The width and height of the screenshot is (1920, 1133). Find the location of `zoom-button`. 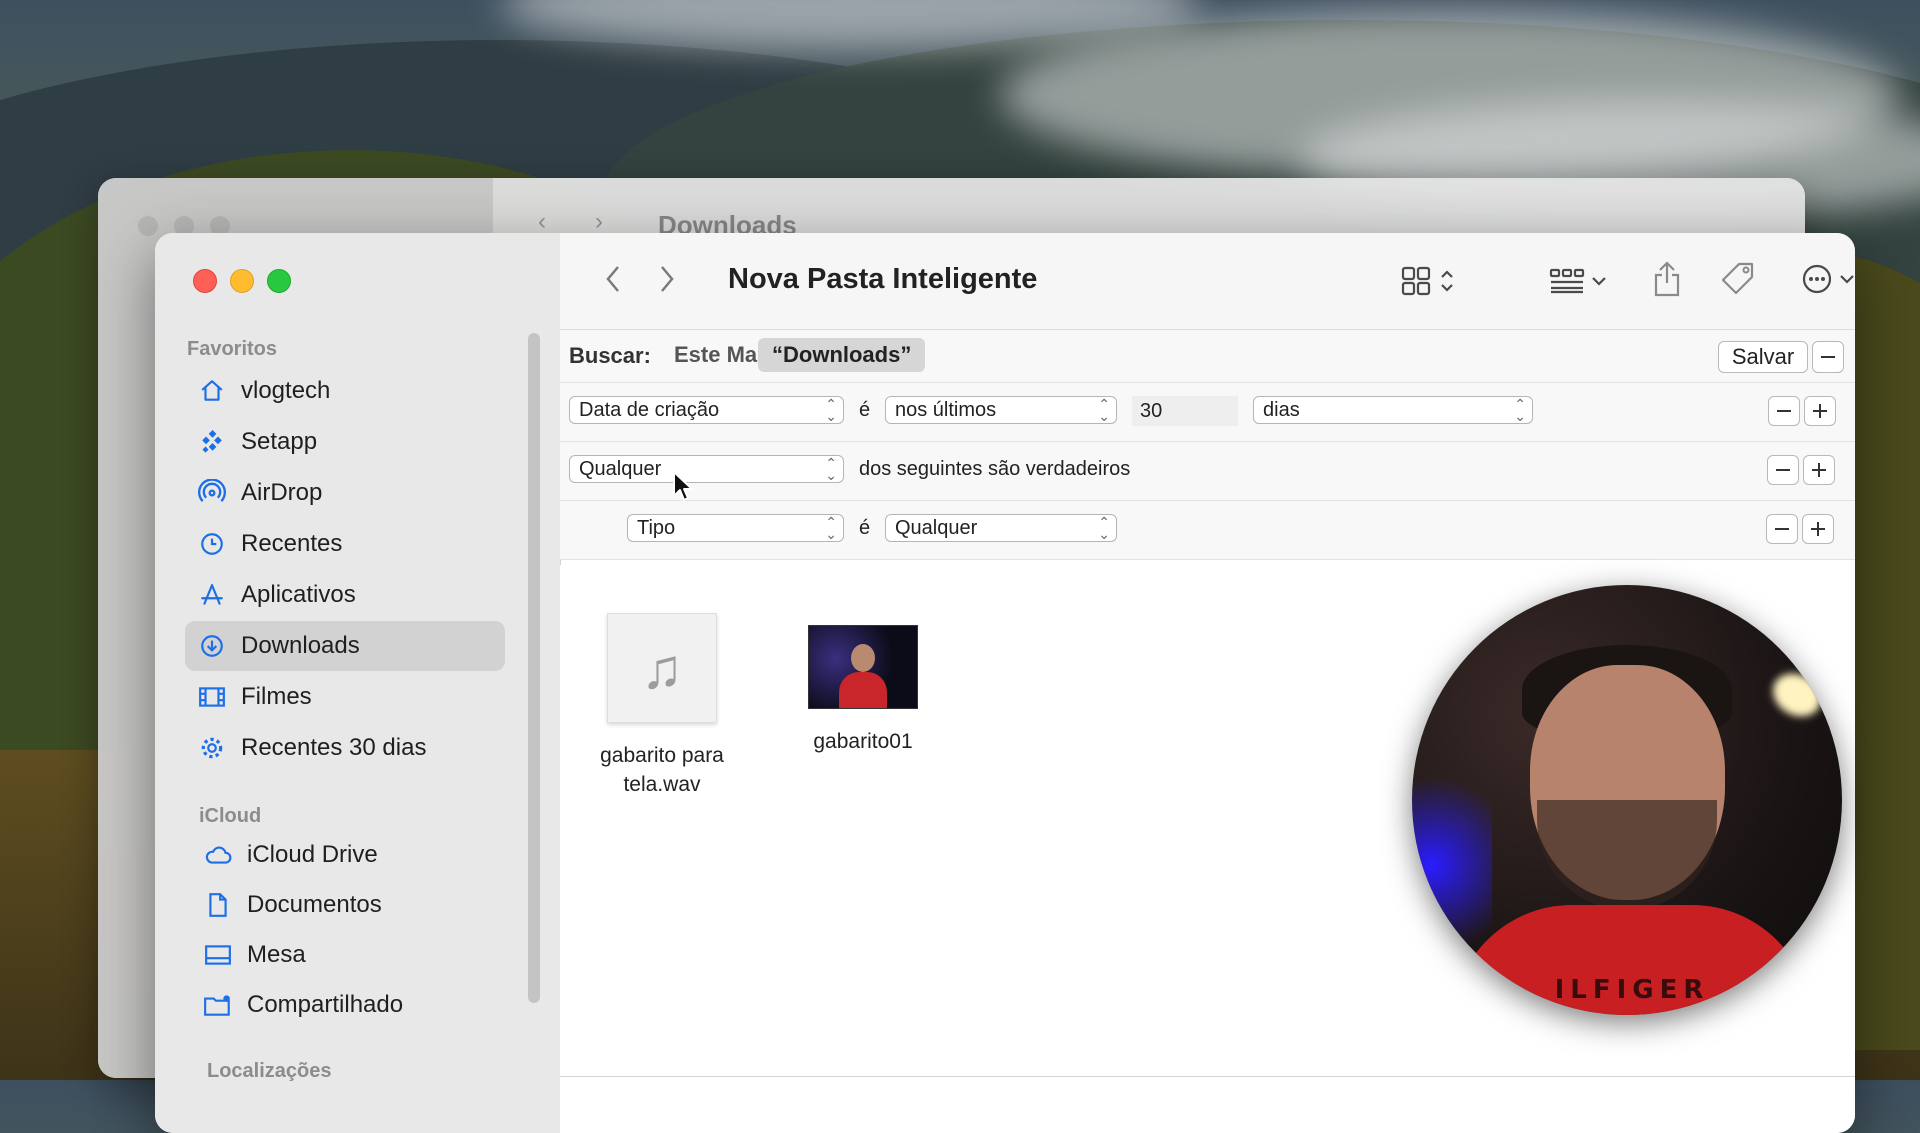

zoom-button is located at coordinates (279, 281).